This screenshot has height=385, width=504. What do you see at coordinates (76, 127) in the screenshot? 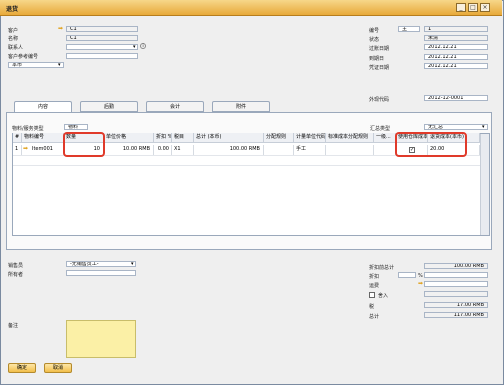
I see `item-type-dropdown: 物料` at bounding box center [76, 127].